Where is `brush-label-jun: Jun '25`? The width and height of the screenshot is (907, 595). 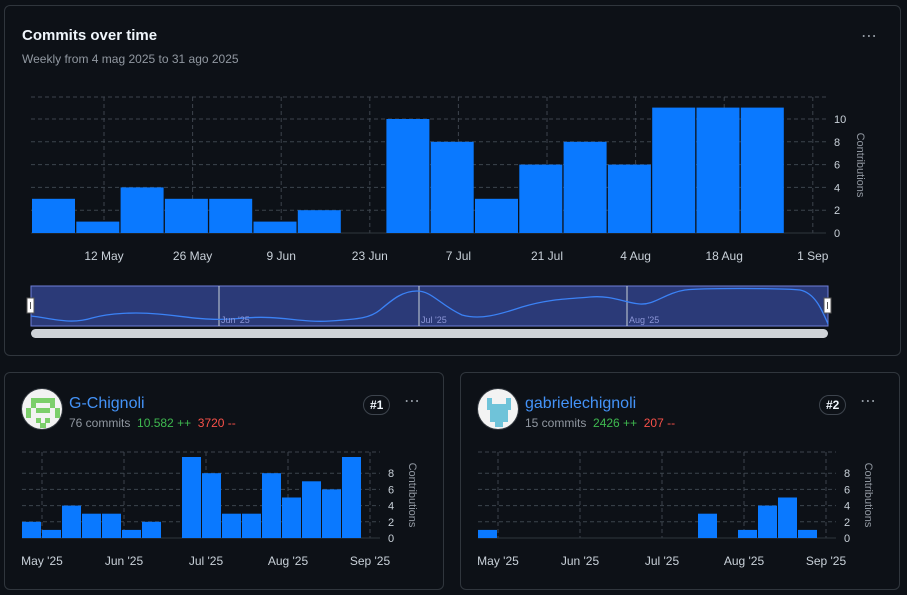
brush-label-jun: Jun '25 is located at coordinates (235, 320).